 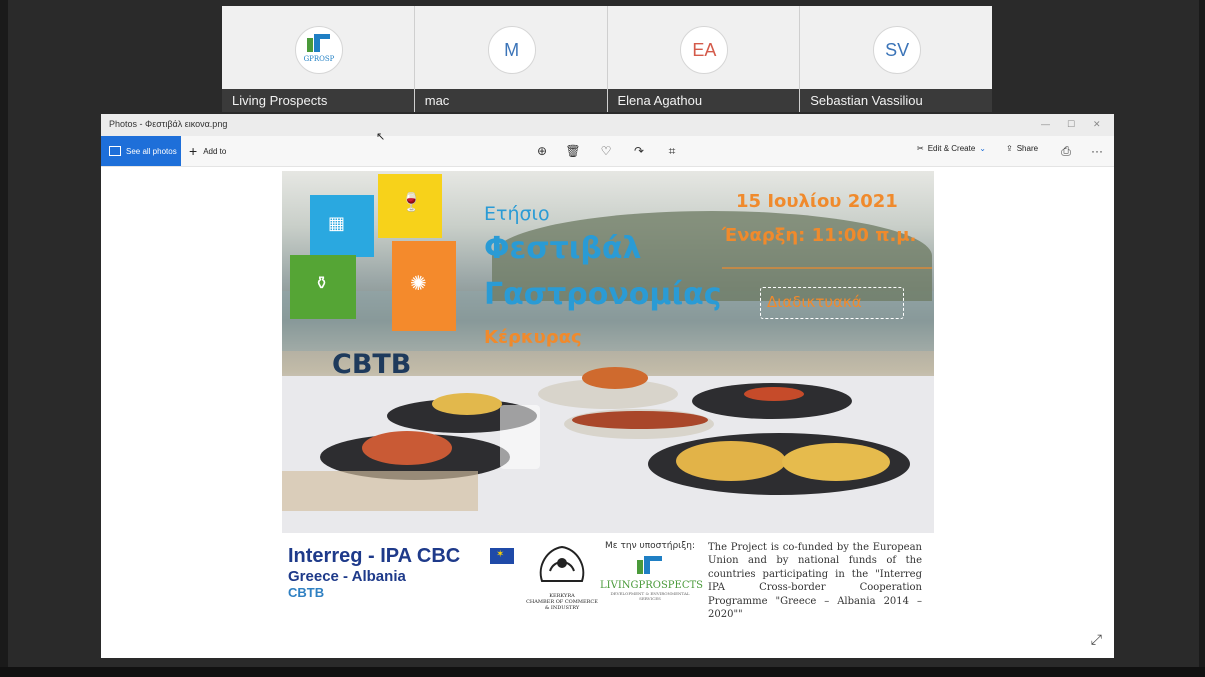 I want to click on print-icon: ⎙, so click(x=1066, y=151).